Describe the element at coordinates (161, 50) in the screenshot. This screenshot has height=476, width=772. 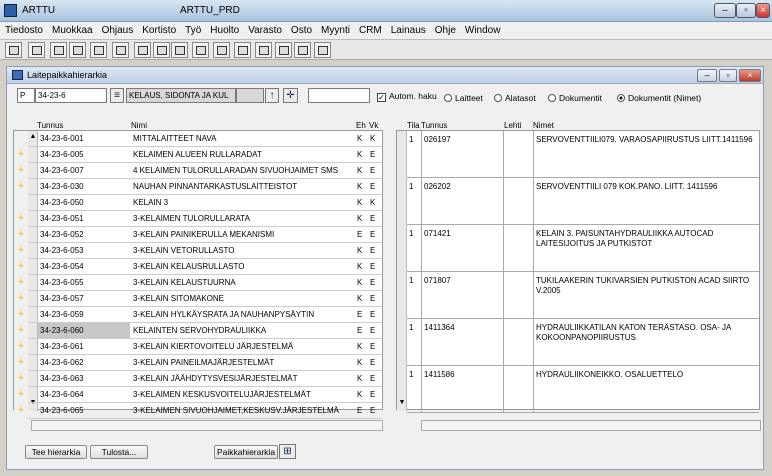
I see `tool-table-icon` at that location.